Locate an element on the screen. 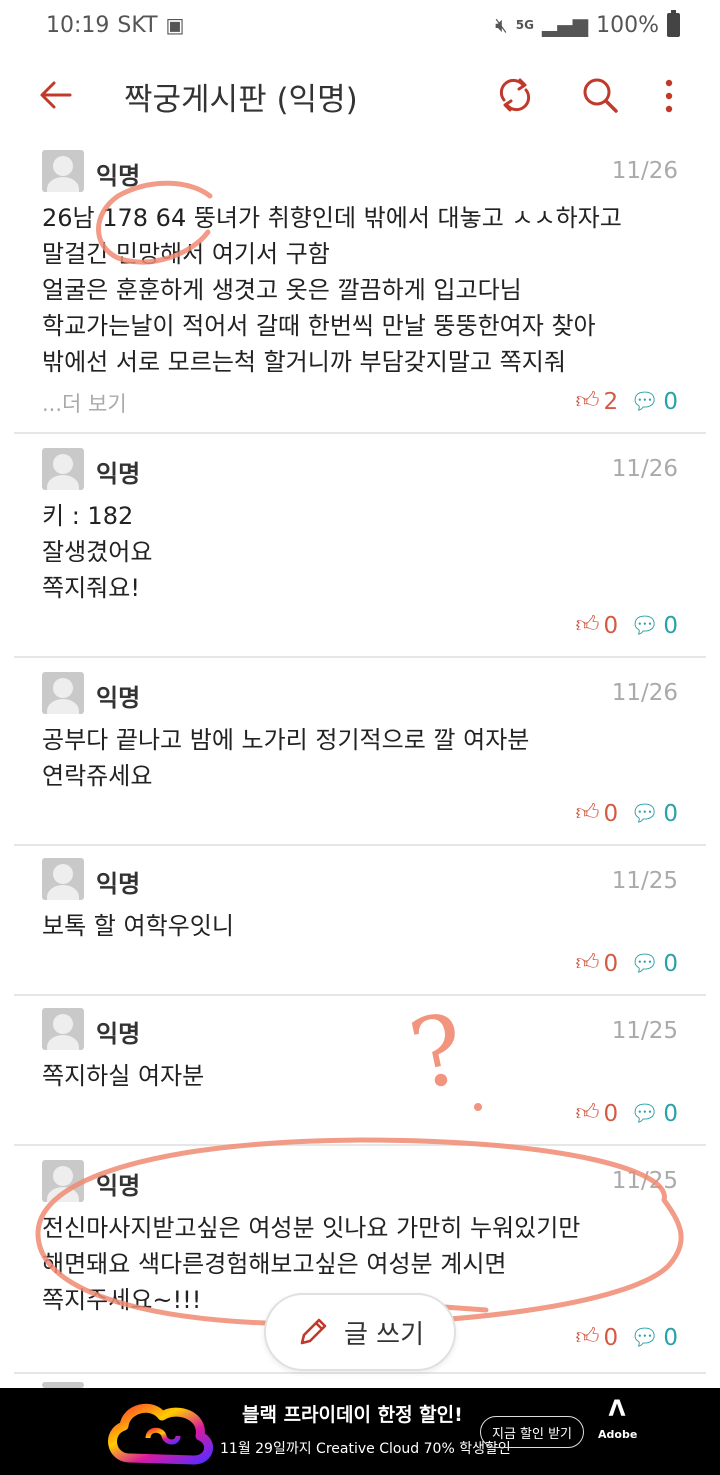 Image resolution: width=720 pixels, height=1475 pixels. status-right: 🔇︎ 5G ▂▄▆ 100% is located at coordinates (587, 24).